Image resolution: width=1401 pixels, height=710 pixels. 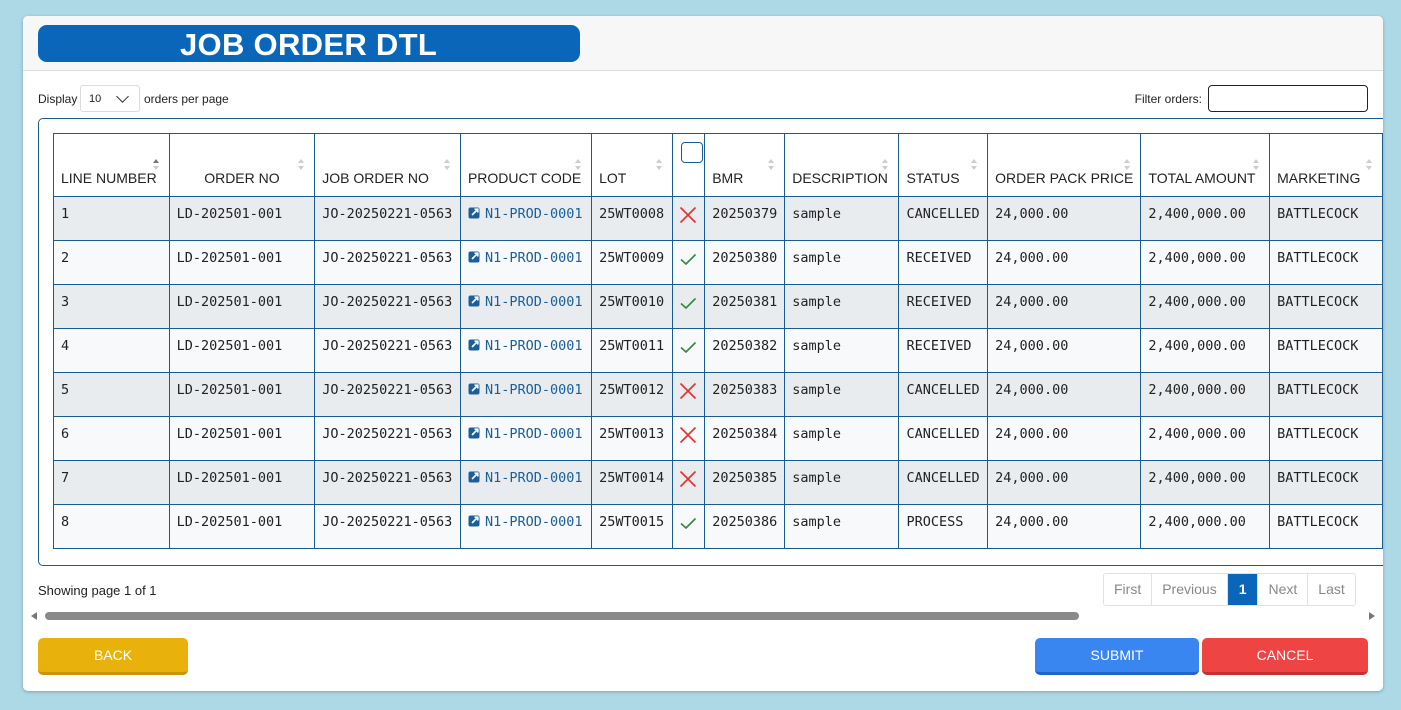 What do you see at coordinates (95, 99) in the screenshot?
I see `page-length-value: 10` at bounding box center [95, 99].